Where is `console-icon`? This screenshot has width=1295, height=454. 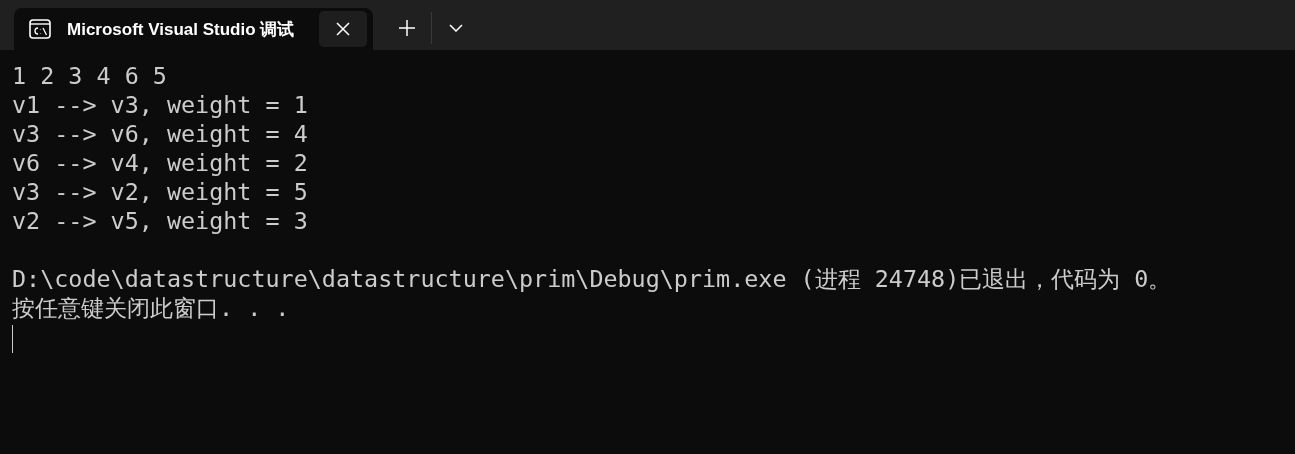 console-icon is located at coordinates (40, 29).